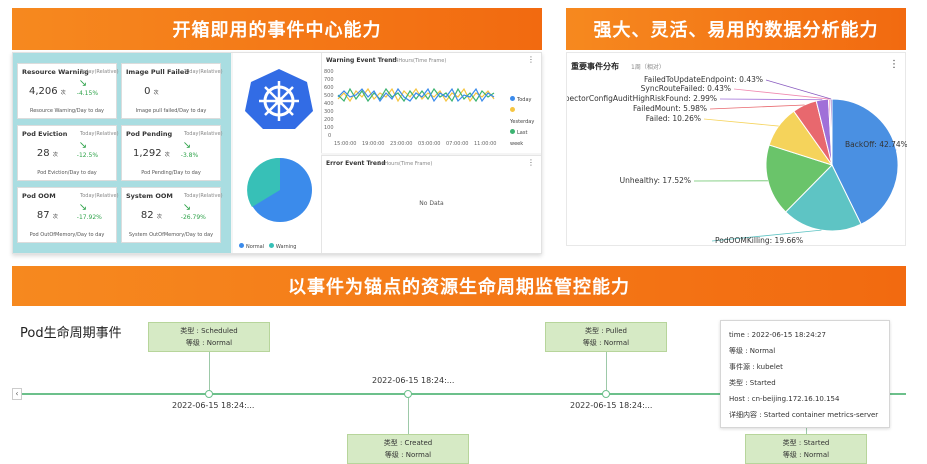 Image resolution: width=927 pixels, height=464 pixels. Describe the element at coordinates (736, 29) in the screenshot. I see `banner-analytics: 强大、灵活、易用的数据分析能力` at that location.